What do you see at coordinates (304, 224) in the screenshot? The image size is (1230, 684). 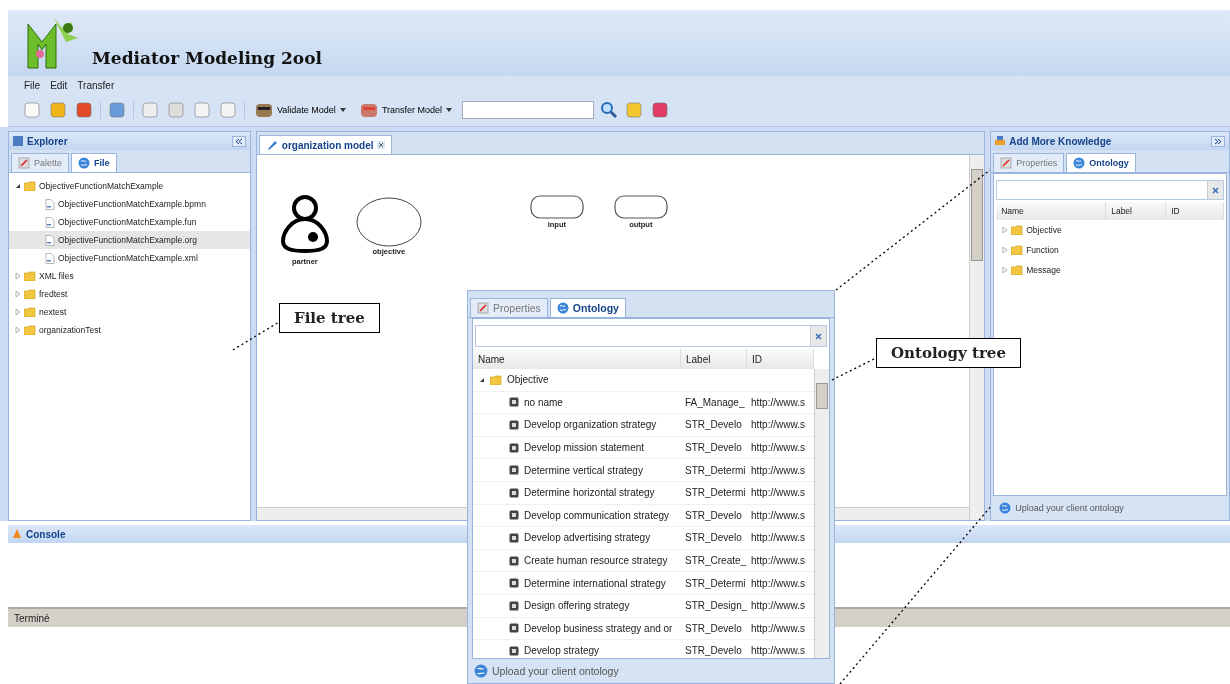 I see `person-shape` at bounding box center [304, 224].